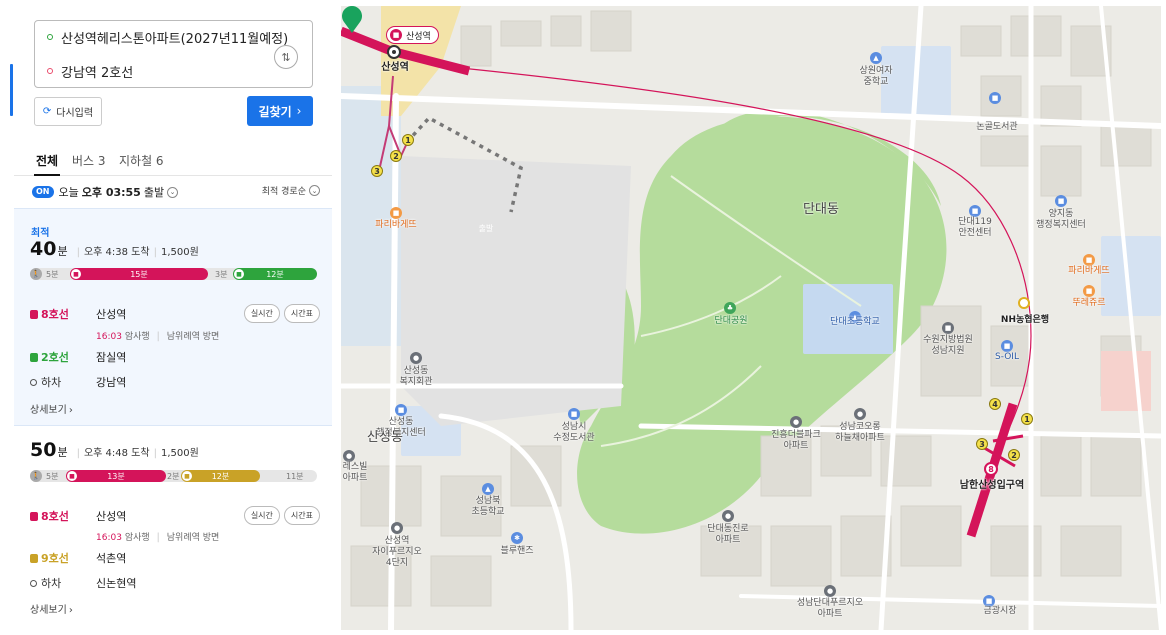 Image resolution: width=1166 pixels, height=635 pixels. I want to click on map-label-girls-middle: 상원여자 중학교, so click(876, 76).